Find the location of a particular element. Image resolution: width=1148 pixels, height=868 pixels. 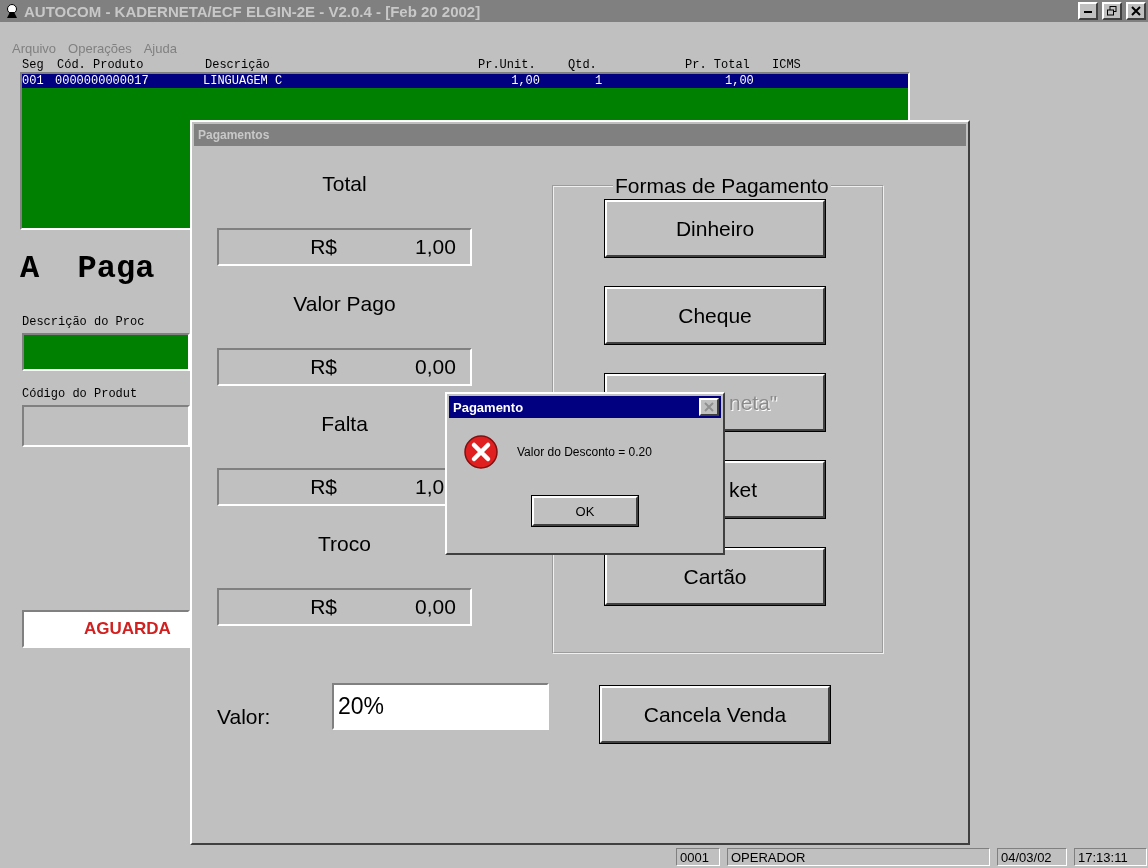

amount-value: 1,0 is located at coordinates (429, 487).